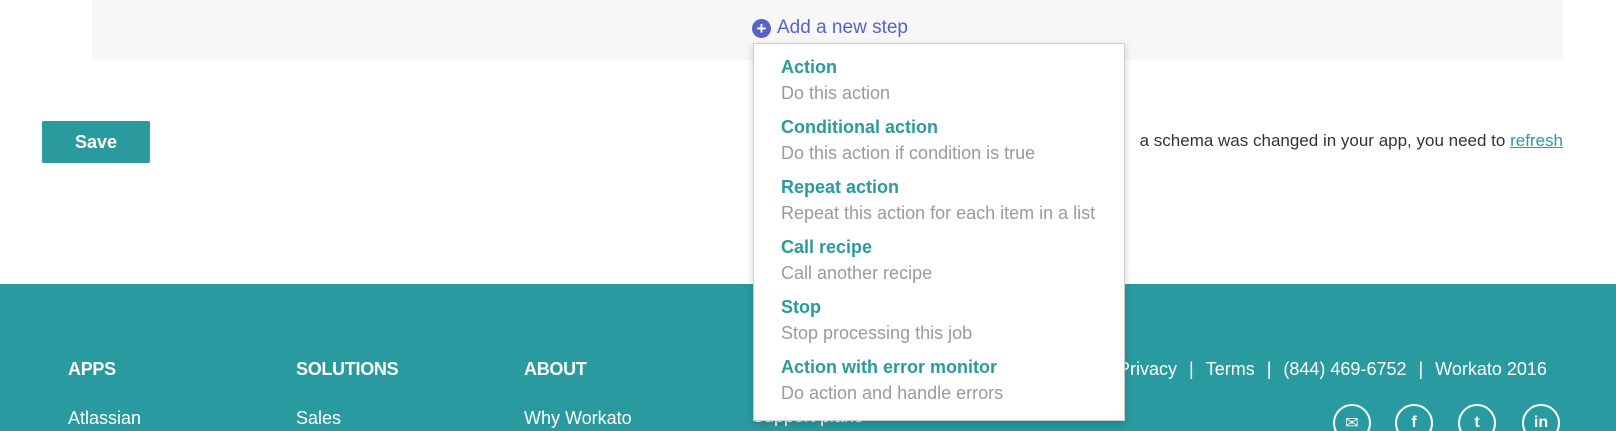 The image size is (1616, 431). I want to click on option-stop: Stop Stop processing this job, so click(876, 320).